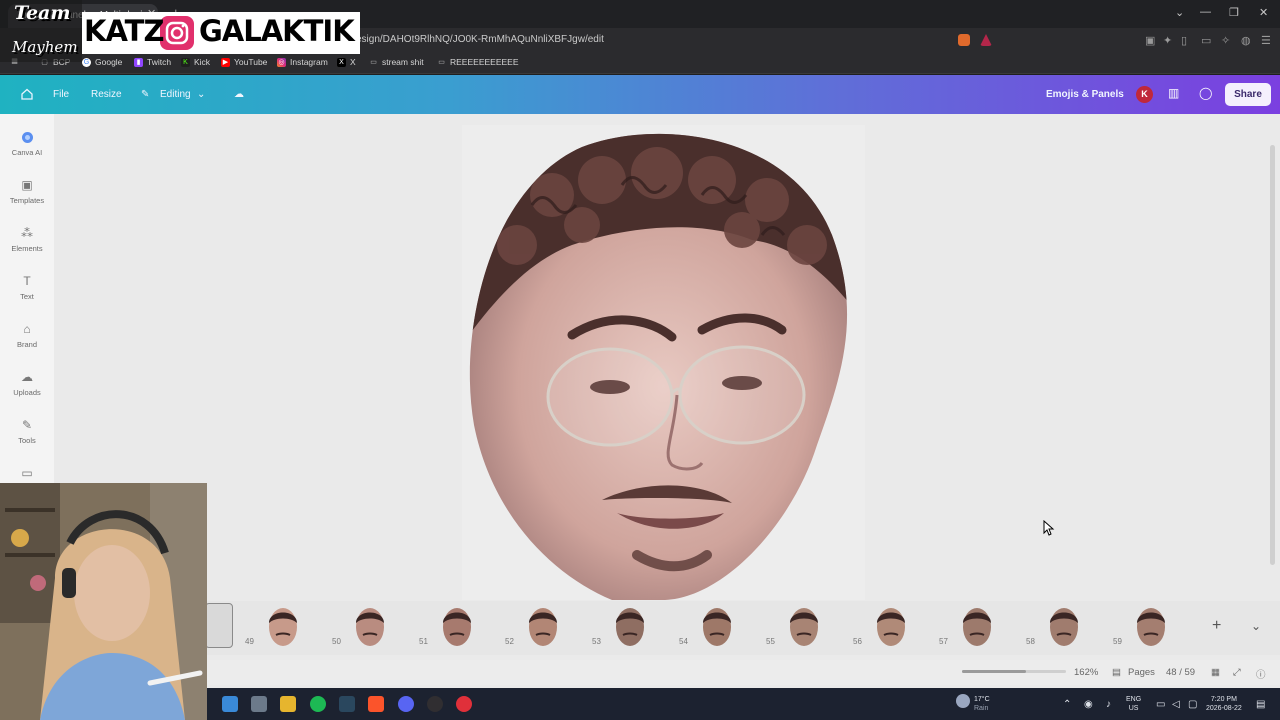 The image size is (1280, 720). Describe the element at coordinates (964, 40) in the screenshot. I see `brave-shield-icon` at that location.